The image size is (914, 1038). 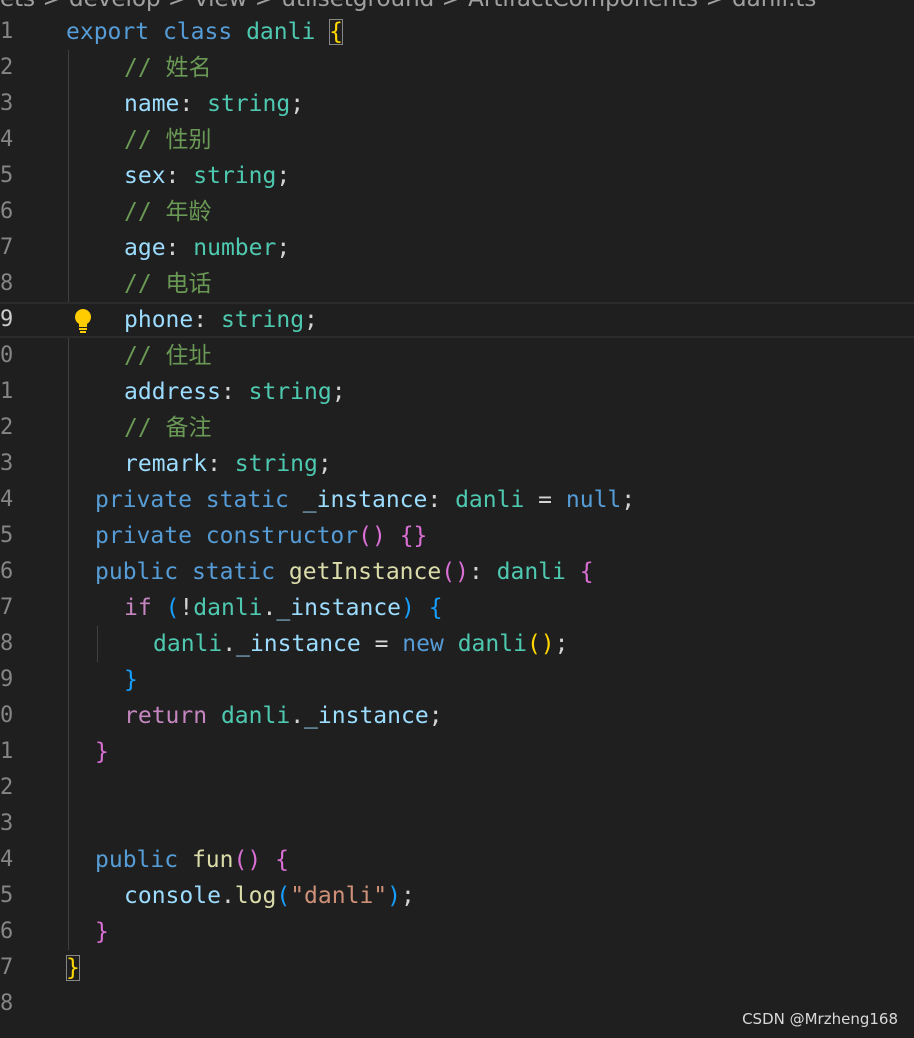 I want to click on code-line: 1 export class danli {, so click(x=457, y=32).